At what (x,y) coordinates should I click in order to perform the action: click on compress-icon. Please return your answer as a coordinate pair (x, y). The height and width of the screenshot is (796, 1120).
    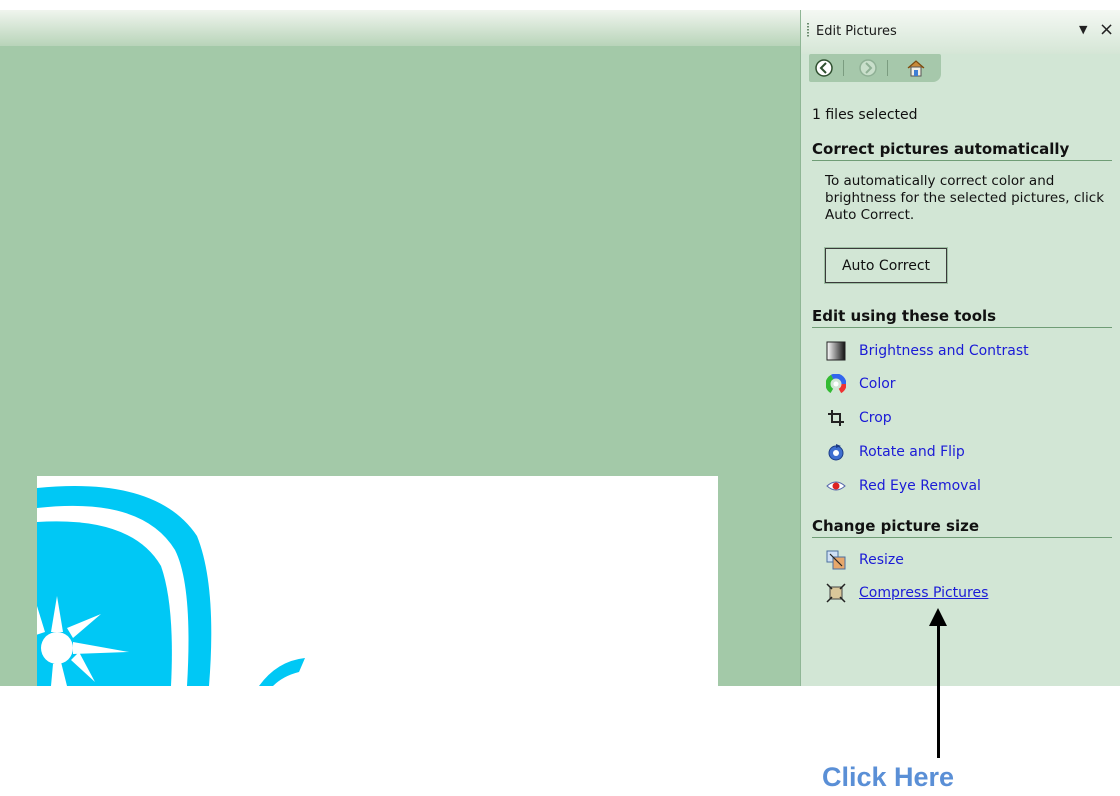
    Looking at the image, I should click on (836, 593).